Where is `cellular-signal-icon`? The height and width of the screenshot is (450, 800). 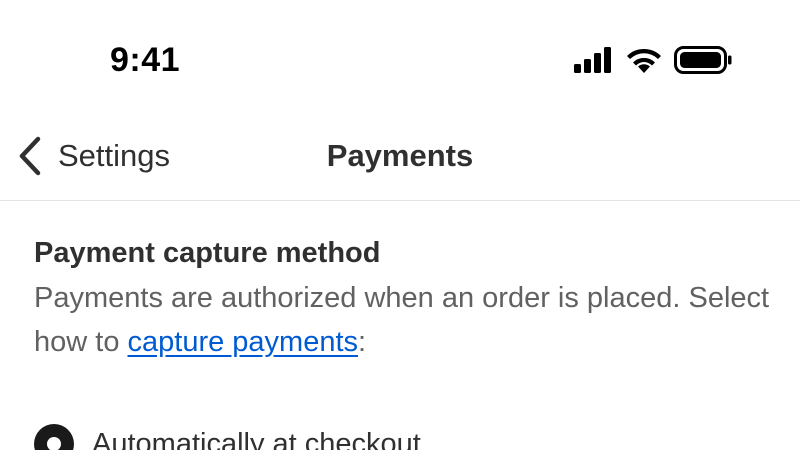 cellular-signal-icon is located at coordinates (592, 60).